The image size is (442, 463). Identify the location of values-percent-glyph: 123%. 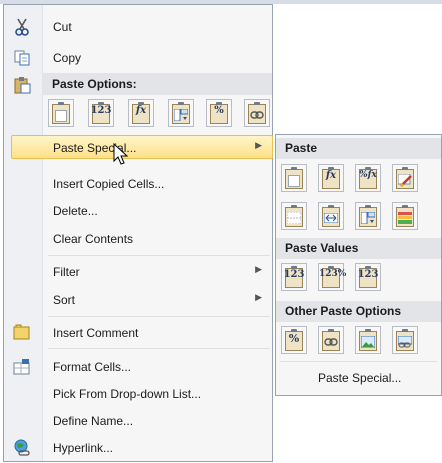
(333, 274).